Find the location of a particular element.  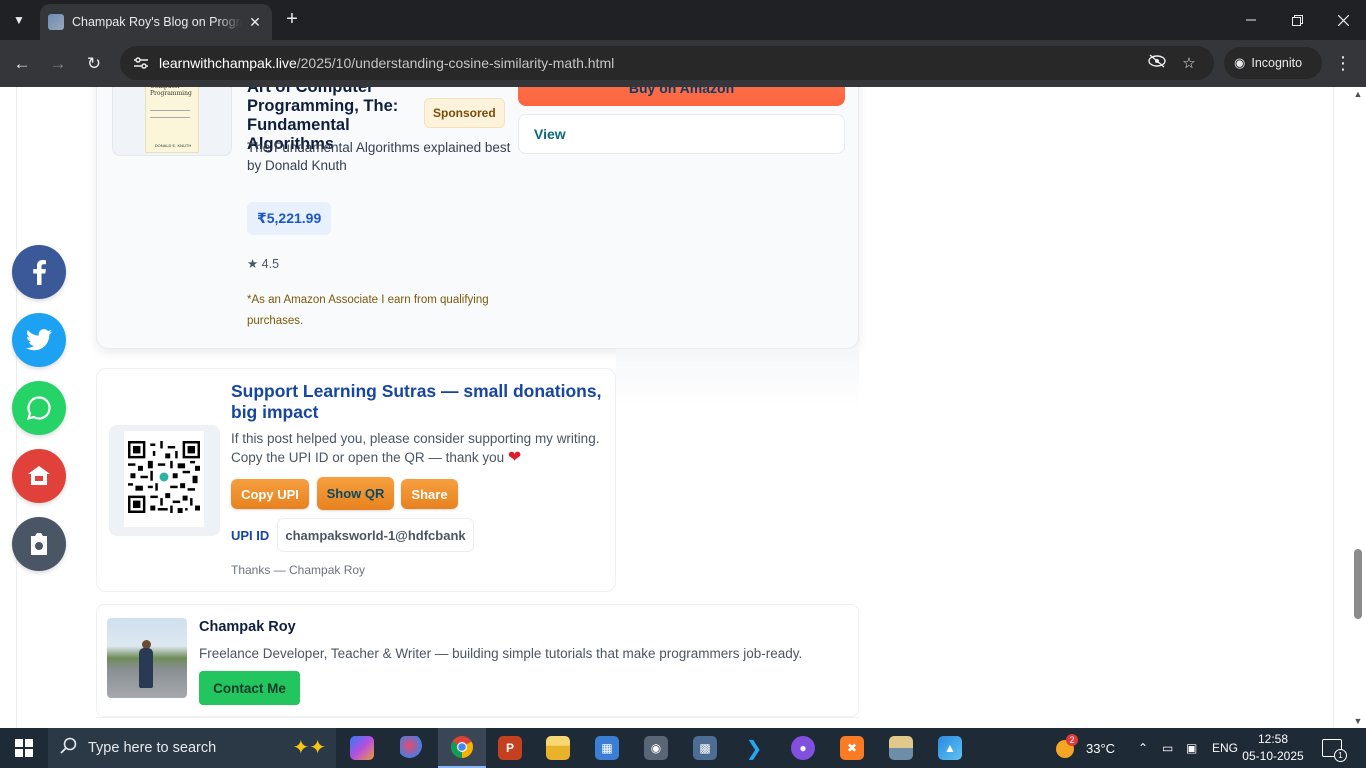

taskbar-app-file-explorer is located at coordinates (558, 748).